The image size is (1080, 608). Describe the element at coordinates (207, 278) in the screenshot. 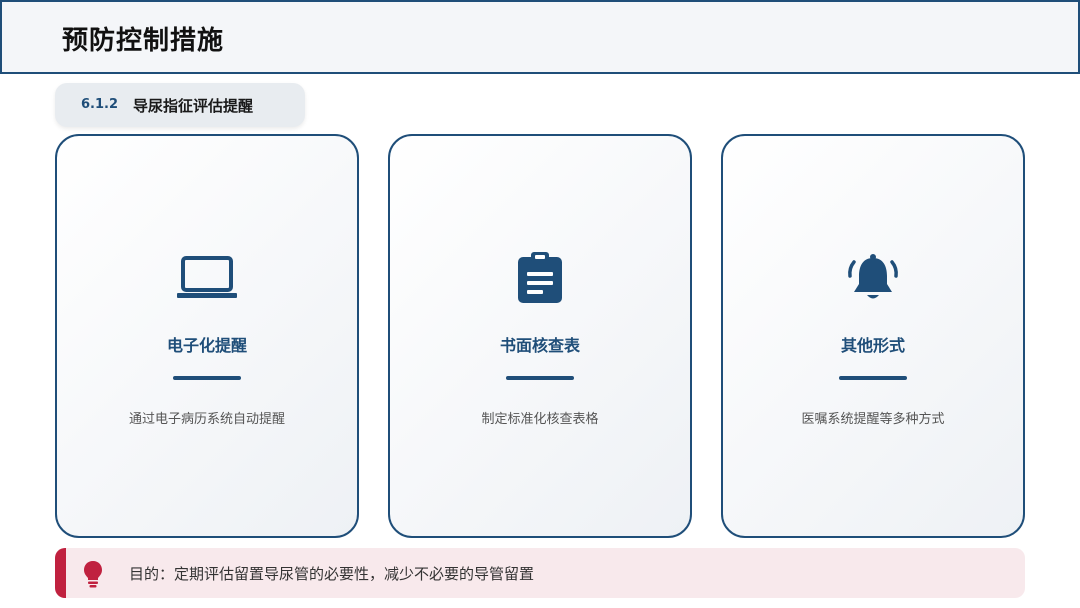

I see `laptop-icon` at that location.